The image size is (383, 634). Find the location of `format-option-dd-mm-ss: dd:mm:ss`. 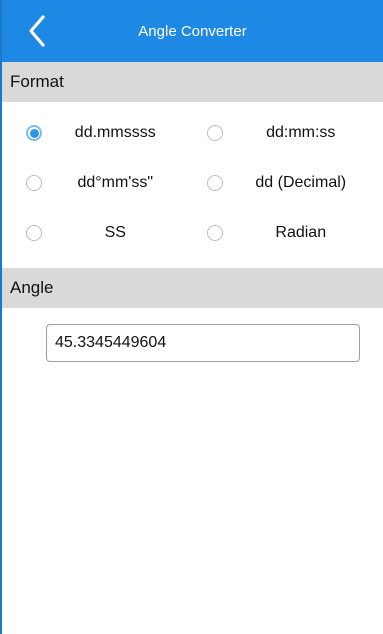

format-option-dd-mm-ss: dd:mm:ss is located at coordinates (288, 133).